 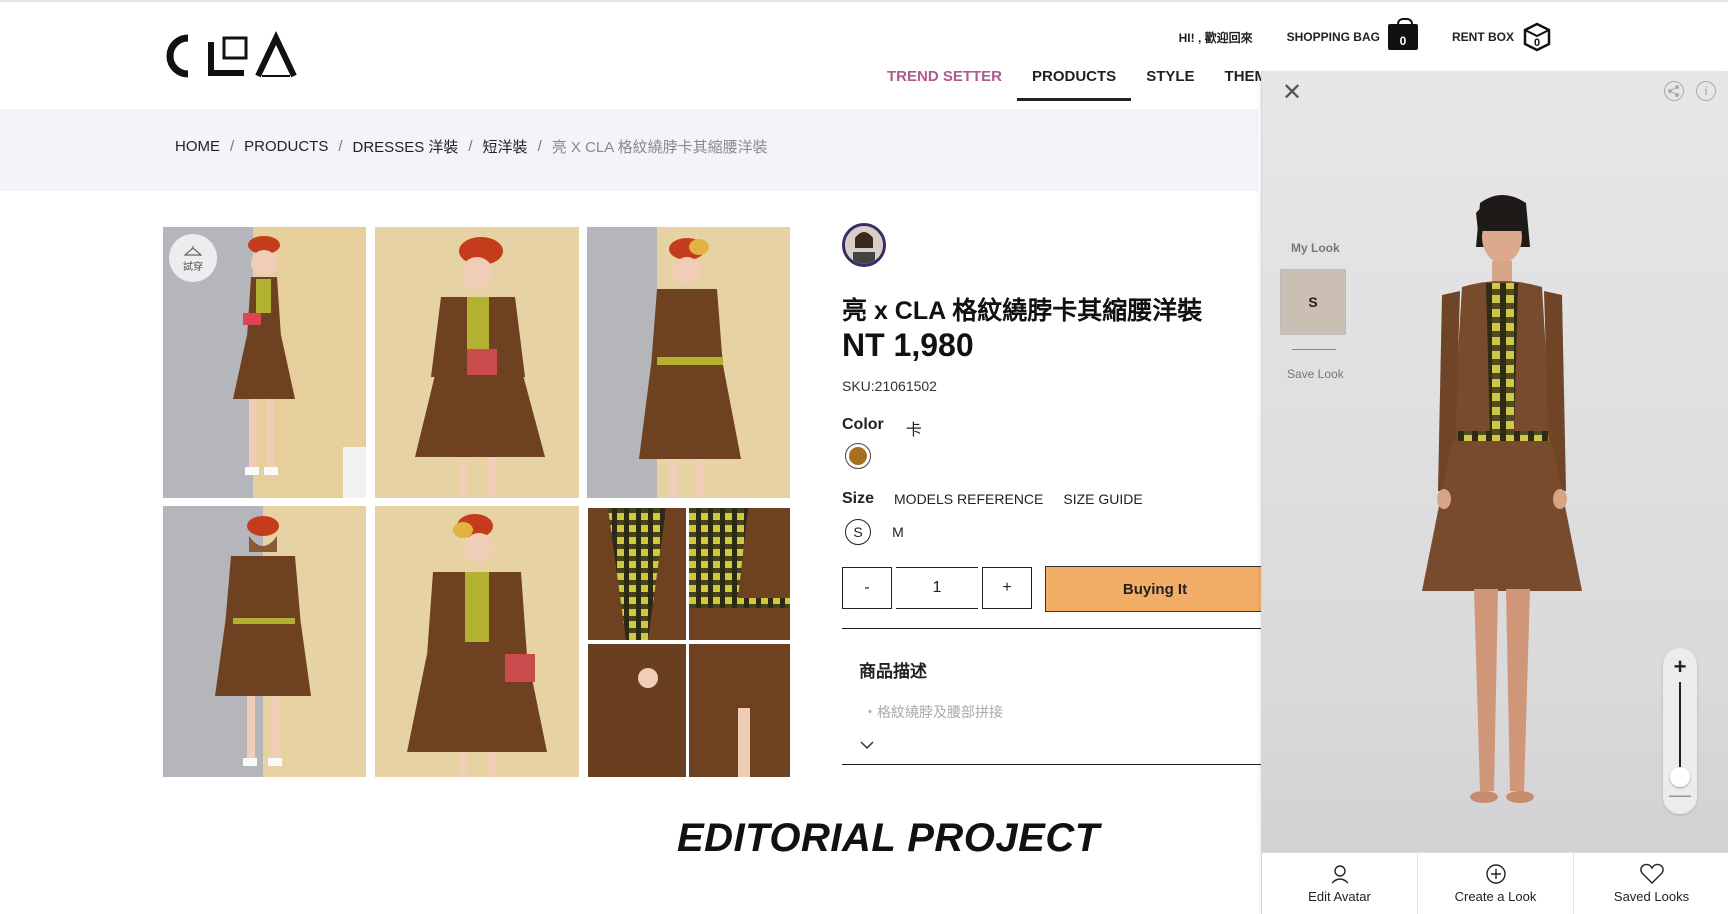 What do you see at coordinates (1074, 84) in the screenshot?
I see `nav-products: PRODUCTS` at bounding box center [1074, 84].